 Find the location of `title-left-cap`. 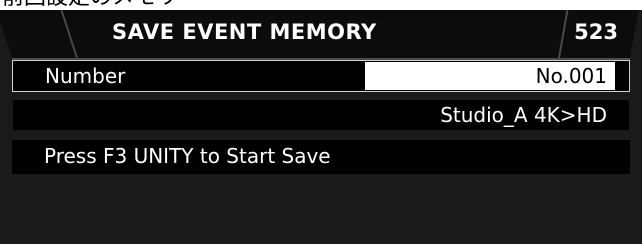

title-left-cap is located at coordinates (39, 34).